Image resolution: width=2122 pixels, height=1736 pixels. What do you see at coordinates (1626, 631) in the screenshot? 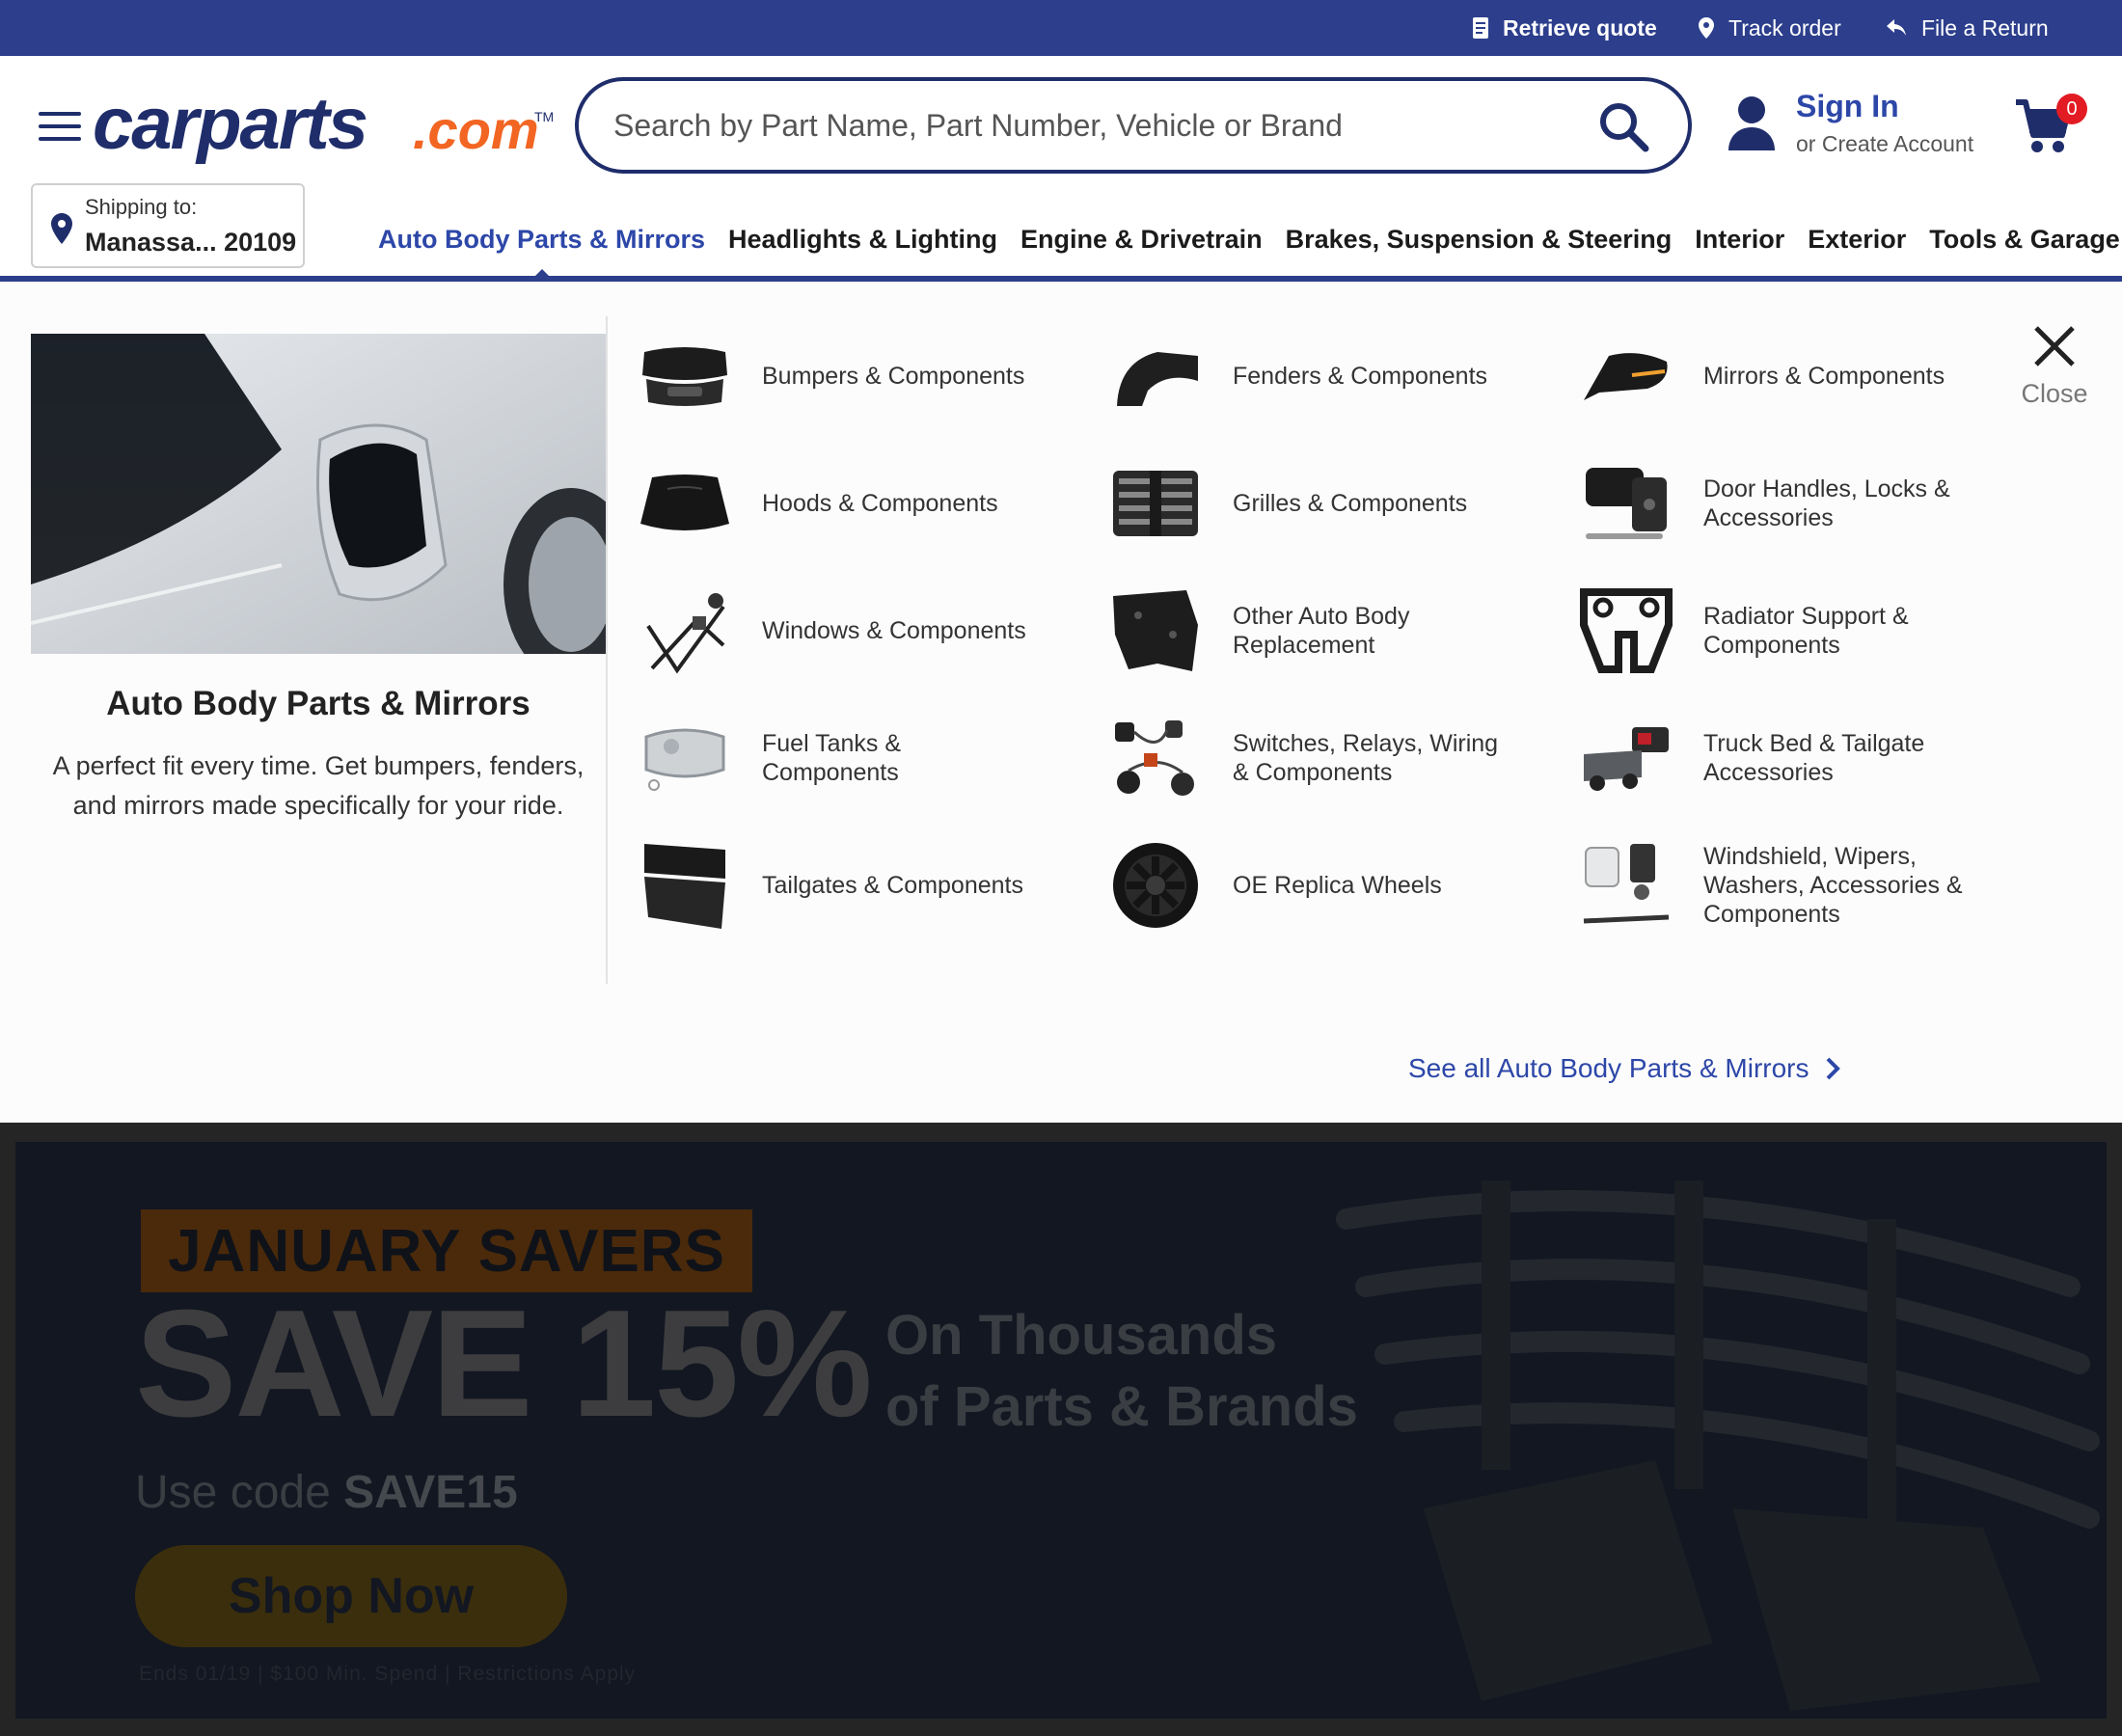
I see `radiator-support-icon` at bounding box center [1626, 631].